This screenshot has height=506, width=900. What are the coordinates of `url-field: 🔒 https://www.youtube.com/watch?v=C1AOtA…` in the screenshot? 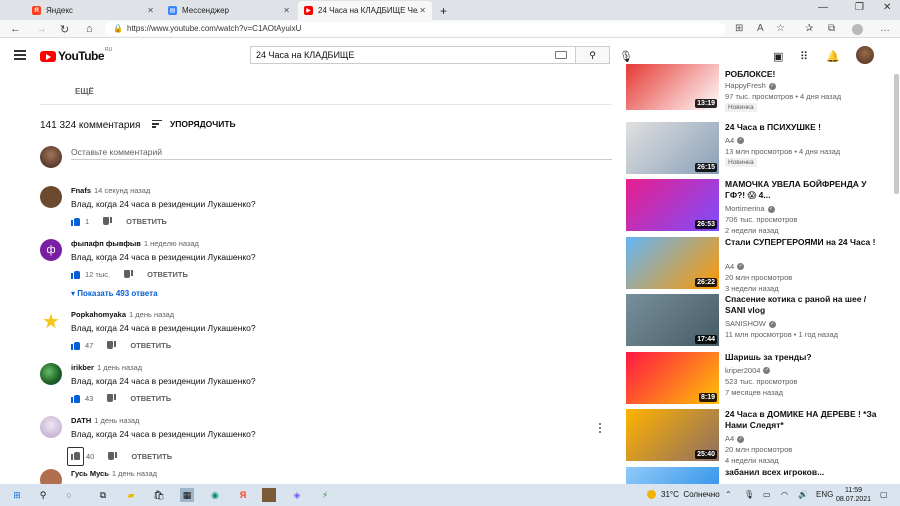 It's located at (415, 29).